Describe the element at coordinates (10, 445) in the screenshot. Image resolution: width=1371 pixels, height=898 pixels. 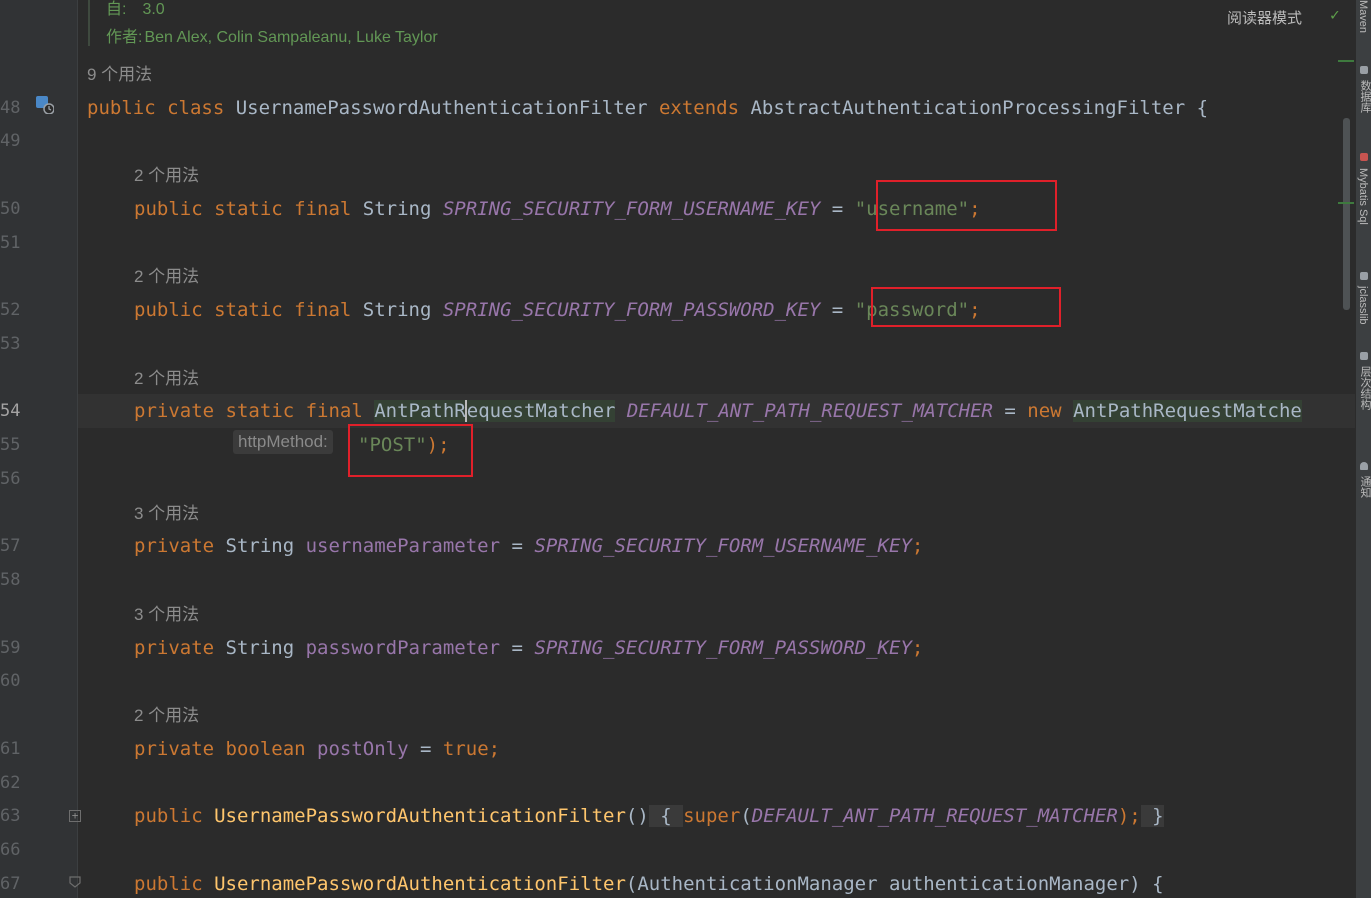
I see `line-number: 55` at that location.